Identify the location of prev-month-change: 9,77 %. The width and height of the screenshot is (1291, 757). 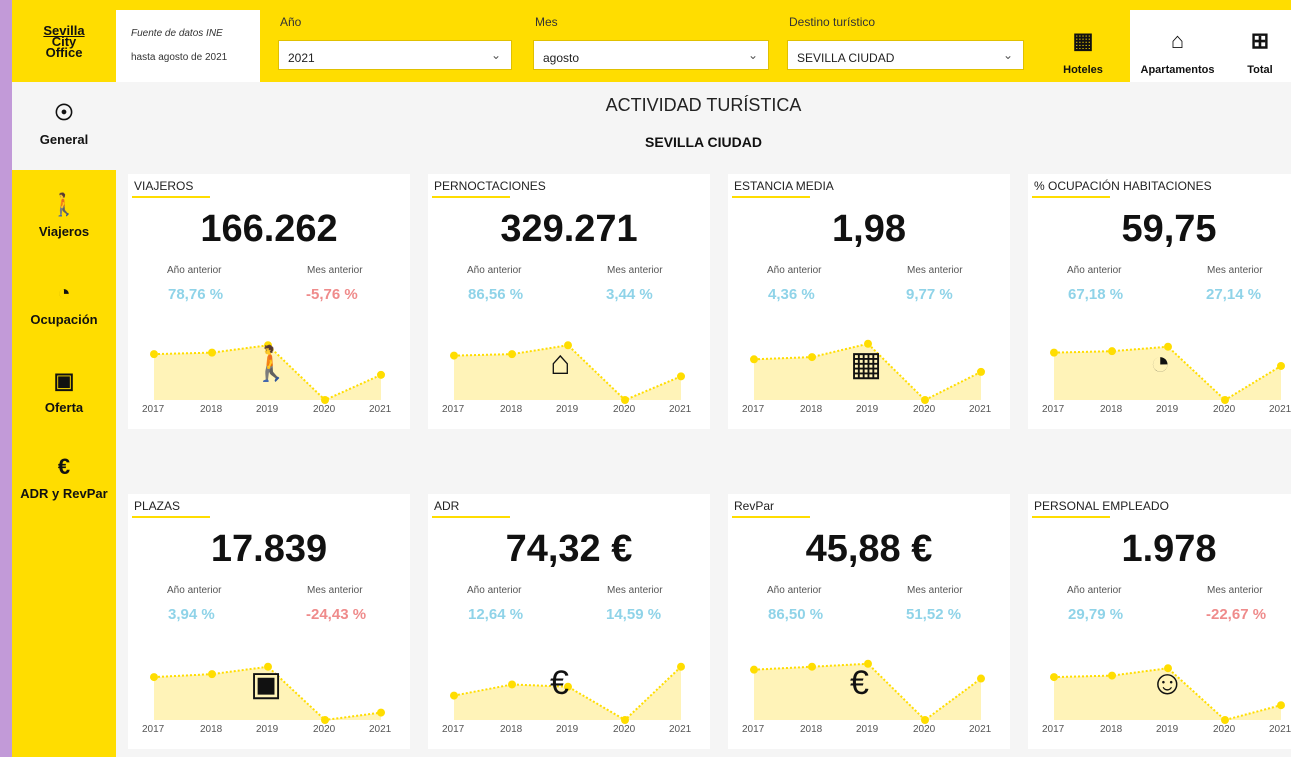
(929, 294).